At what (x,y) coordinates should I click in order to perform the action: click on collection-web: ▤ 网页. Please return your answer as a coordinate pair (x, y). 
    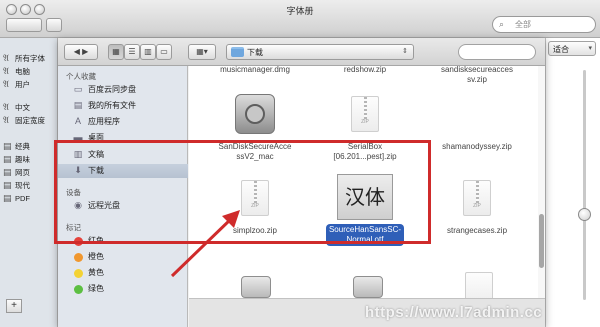
    Looking at the image, I should click on (29, 172).